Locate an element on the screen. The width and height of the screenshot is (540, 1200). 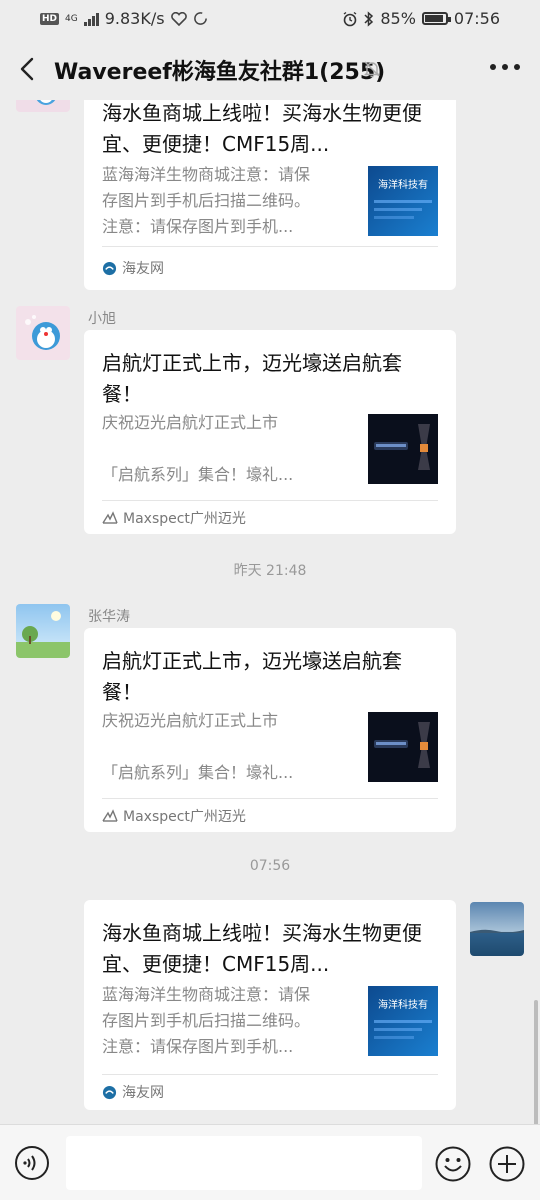
status-right: 85% 07:56 is located at coordinates (421, 18).